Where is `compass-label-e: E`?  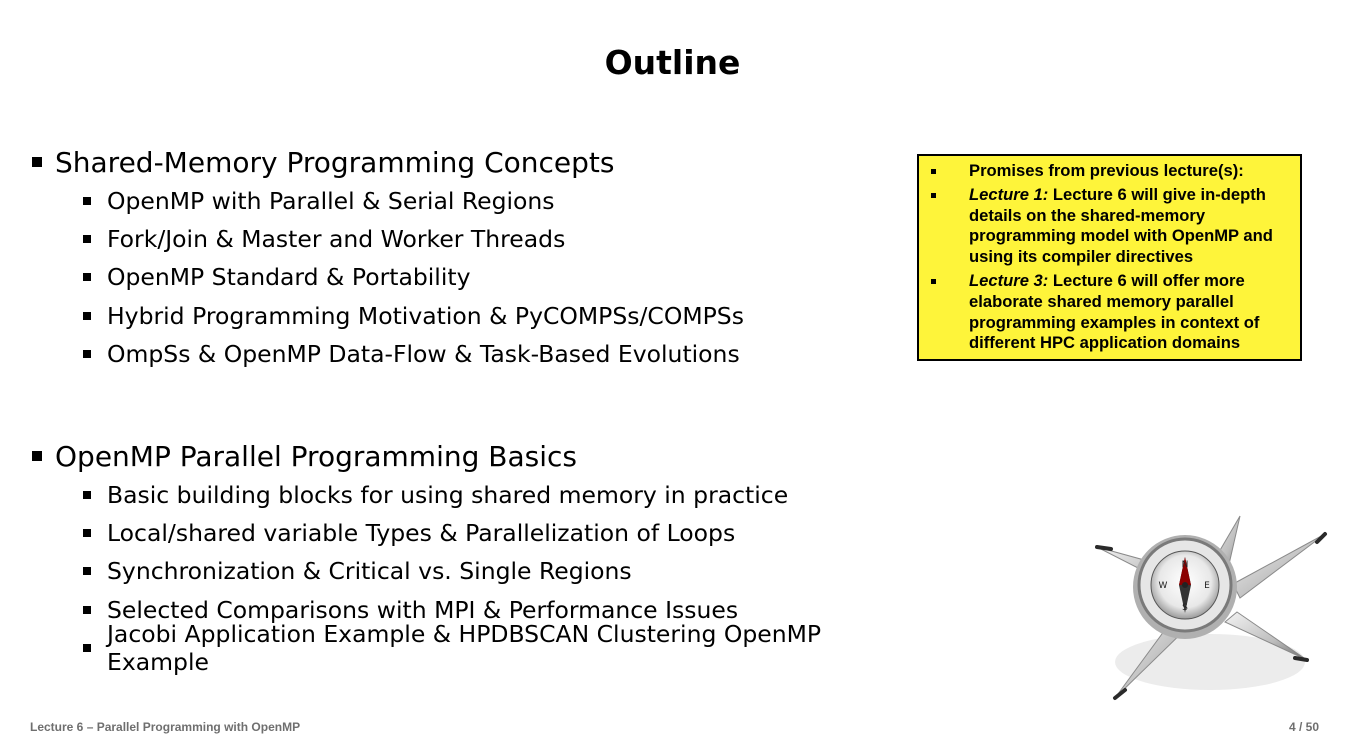 compass-label-e: E is located at coordinates (1207, 586).